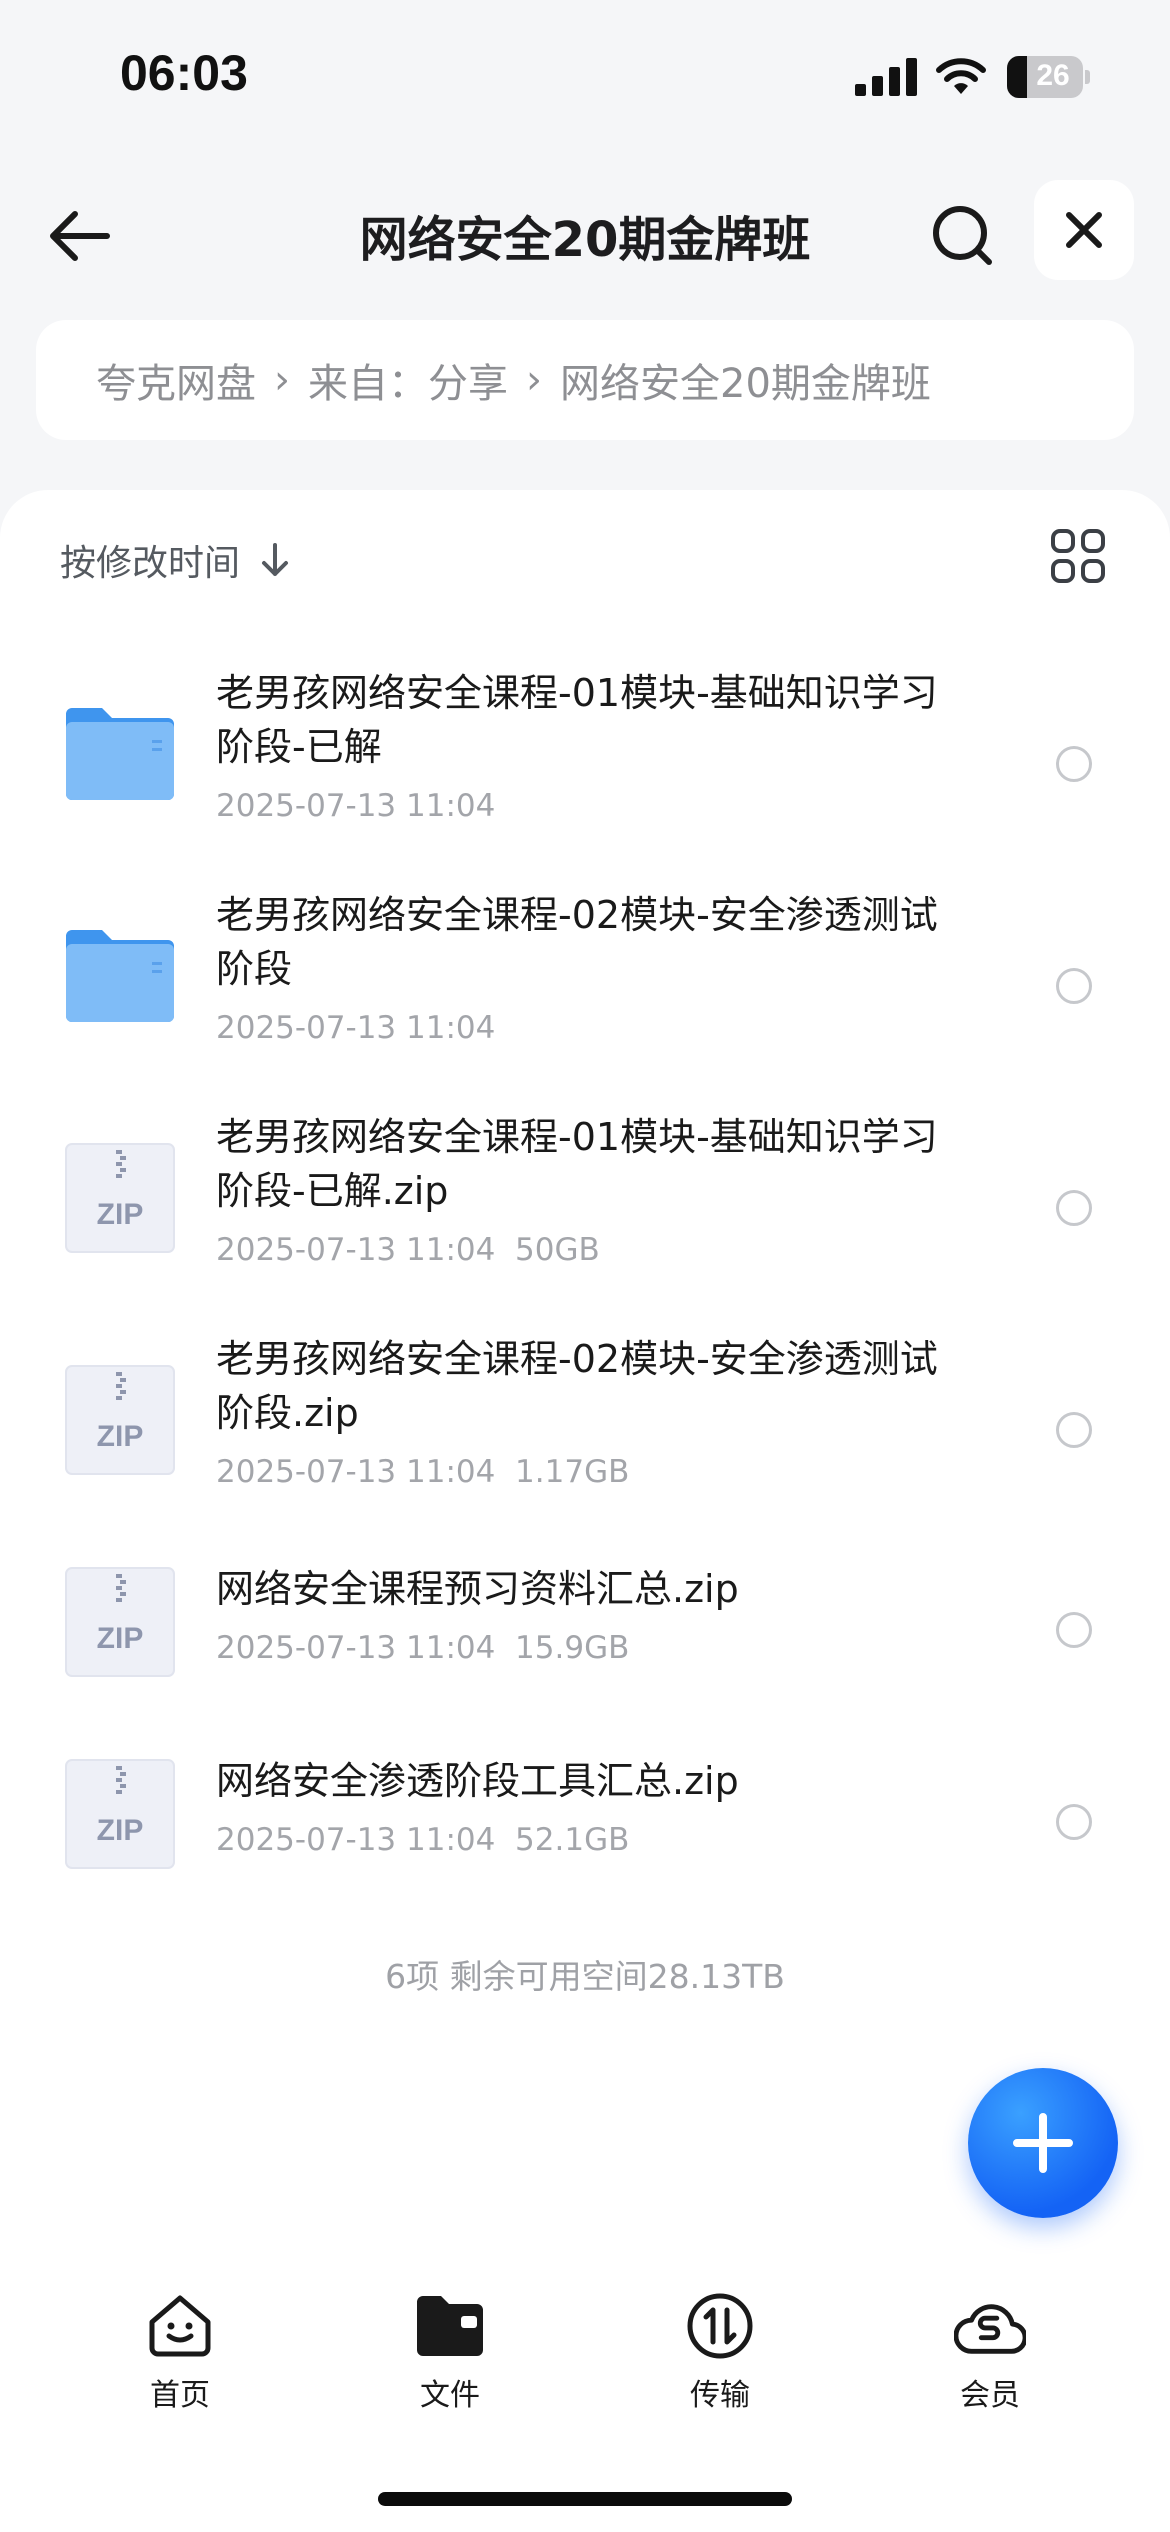  What do you see at coordinates (150, 563) in the screenshot?
I see `sort-label: 按修改时间` at bounding box center [150, 563].